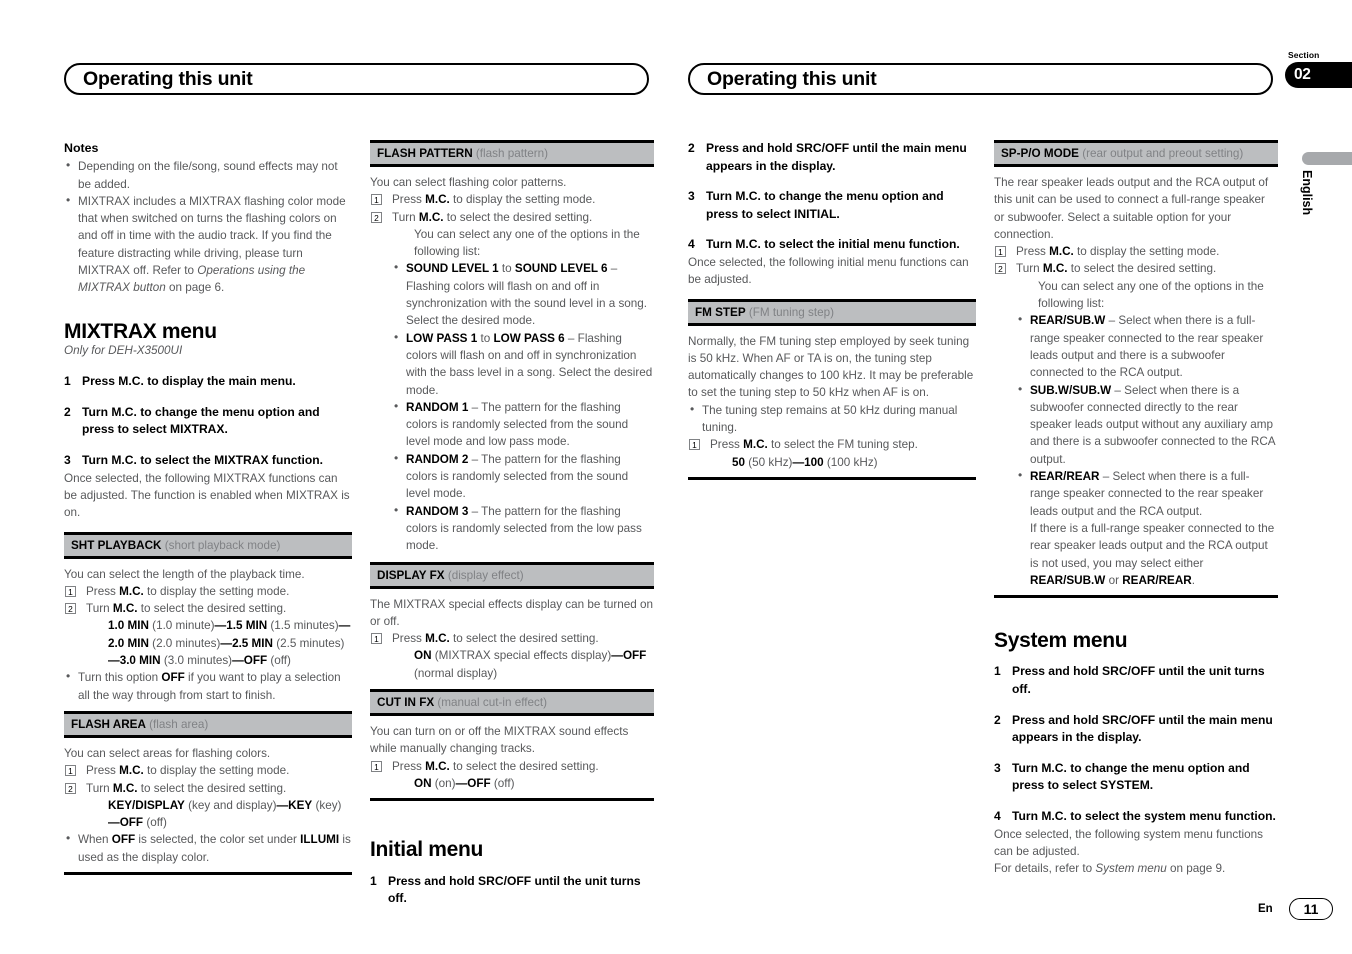 Image resolution: width=1352 pixels, height=954 pixels. Describe the element at coordinates (997, 719) in the screenshot. I see `step-number: 2` at that location.